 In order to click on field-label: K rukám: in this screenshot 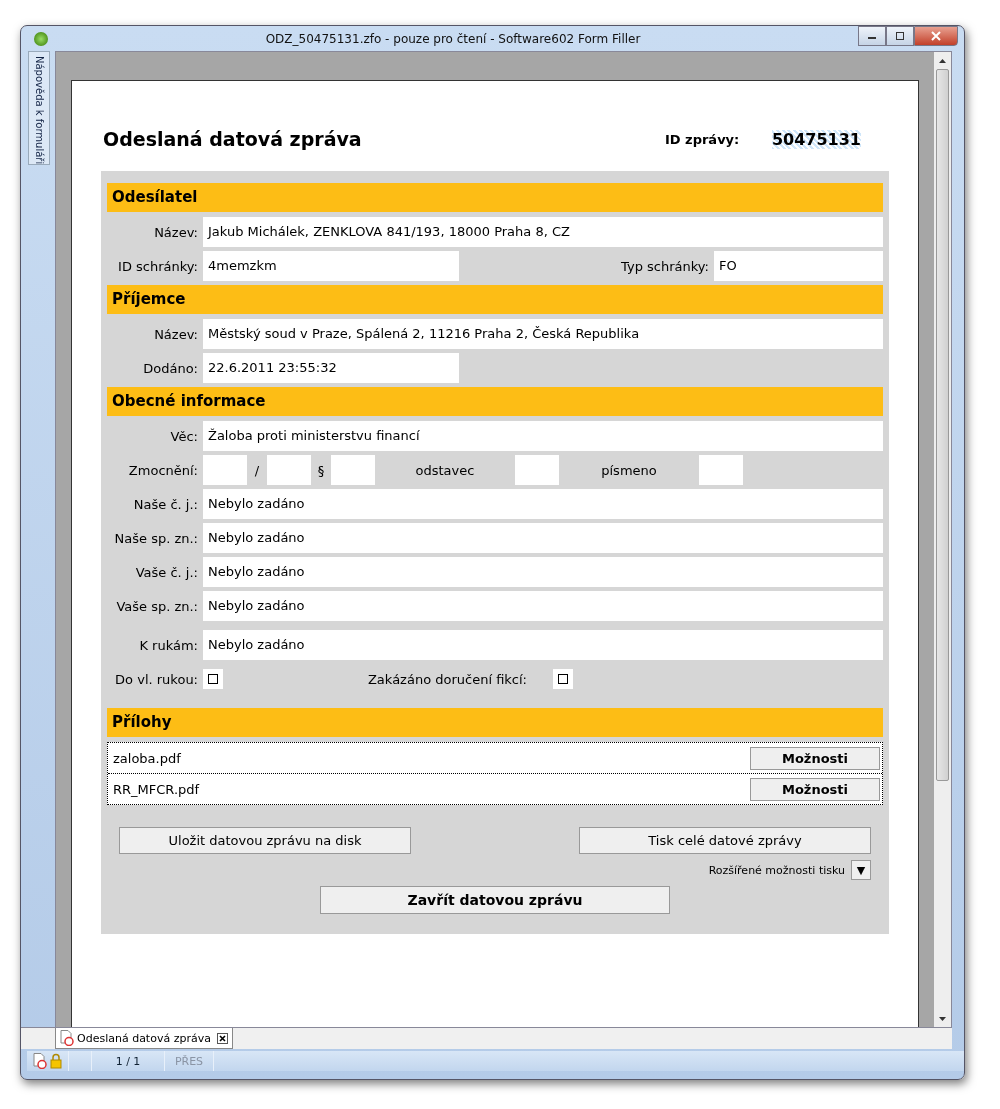, I will do `click(168, 645)`.